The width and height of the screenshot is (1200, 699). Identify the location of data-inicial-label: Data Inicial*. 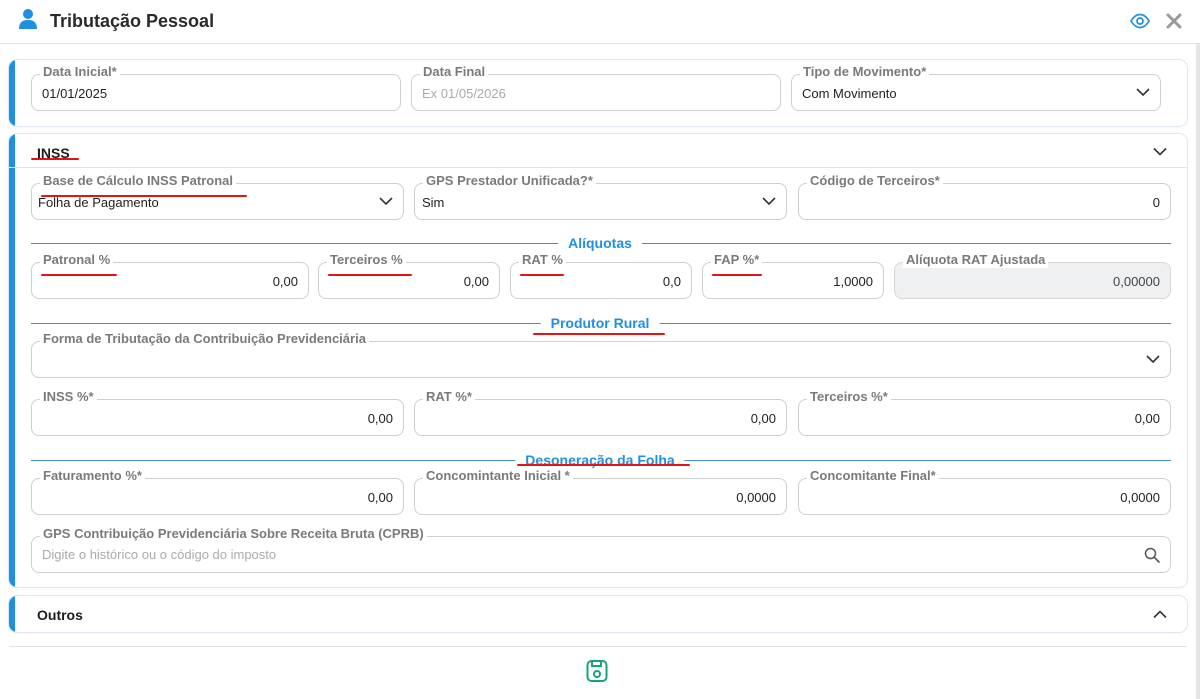
(80, 72).